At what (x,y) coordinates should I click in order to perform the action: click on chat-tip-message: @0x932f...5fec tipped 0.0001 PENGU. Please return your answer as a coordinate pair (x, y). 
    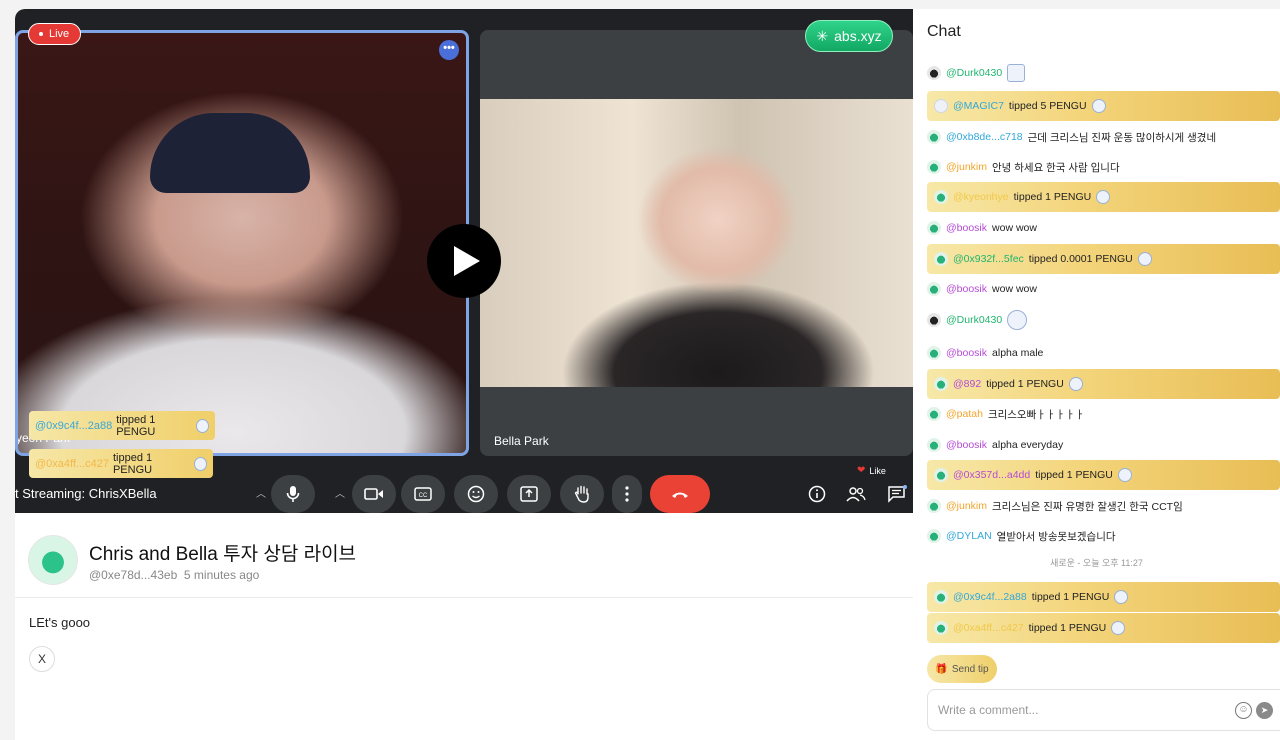
    Looking at the image, I should click on (1103, 259).